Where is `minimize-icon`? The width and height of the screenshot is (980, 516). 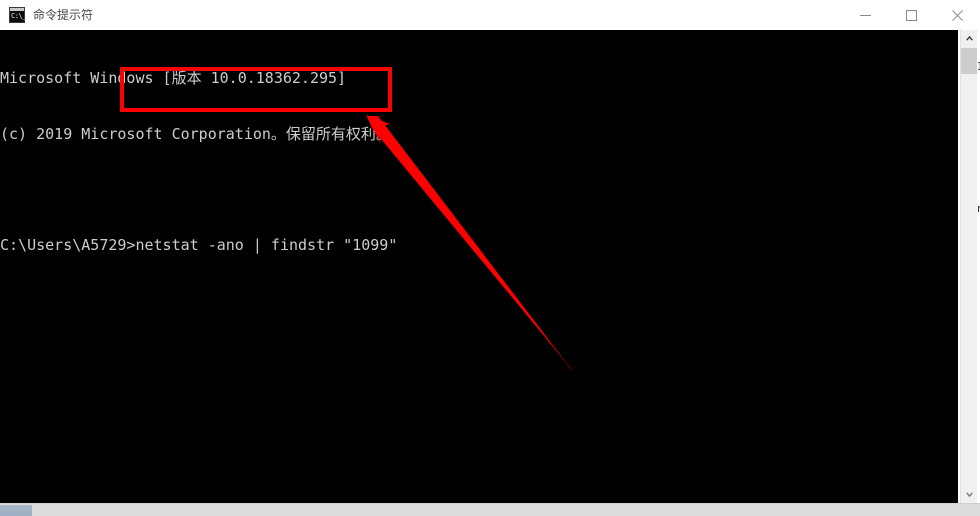
minimize-icon is located at coordinates (865, 15).